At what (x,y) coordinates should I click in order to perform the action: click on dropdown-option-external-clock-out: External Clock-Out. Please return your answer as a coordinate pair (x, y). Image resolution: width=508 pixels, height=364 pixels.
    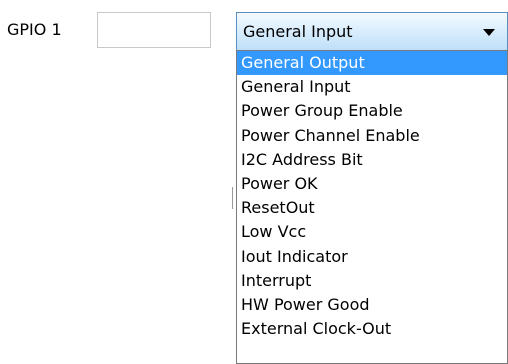
    Looking at the image, I should click on (372, 329).